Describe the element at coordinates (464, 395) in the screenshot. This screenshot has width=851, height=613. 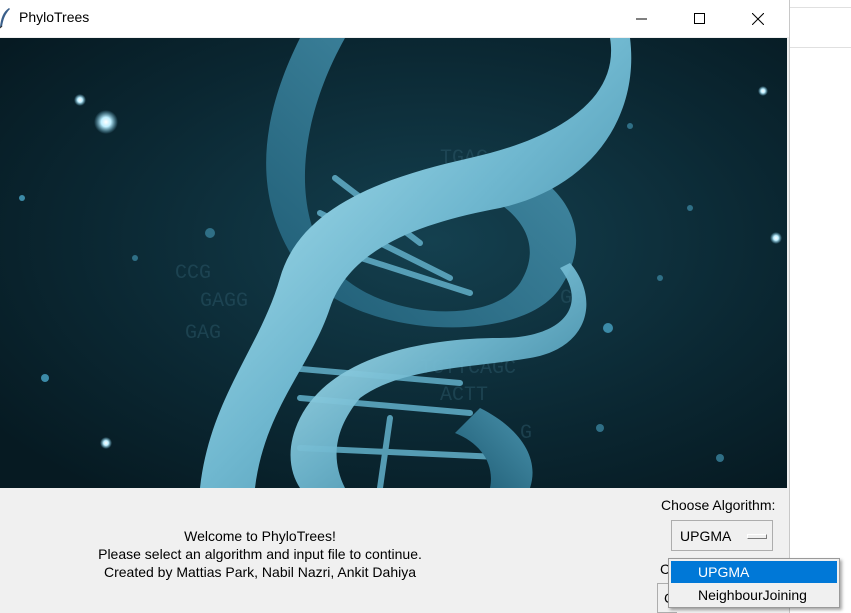
I see `svg-text: ACTT` at that location.